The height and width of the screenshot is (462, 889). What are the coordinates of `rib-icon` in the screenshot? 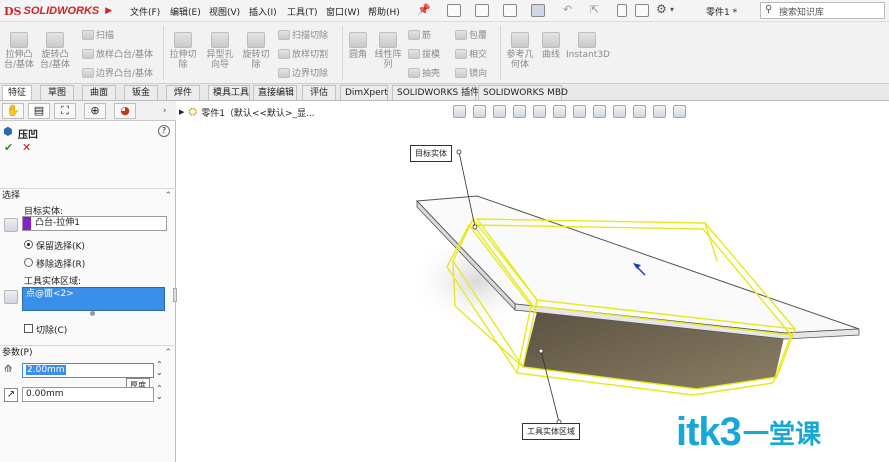 It's located at (414, 34).